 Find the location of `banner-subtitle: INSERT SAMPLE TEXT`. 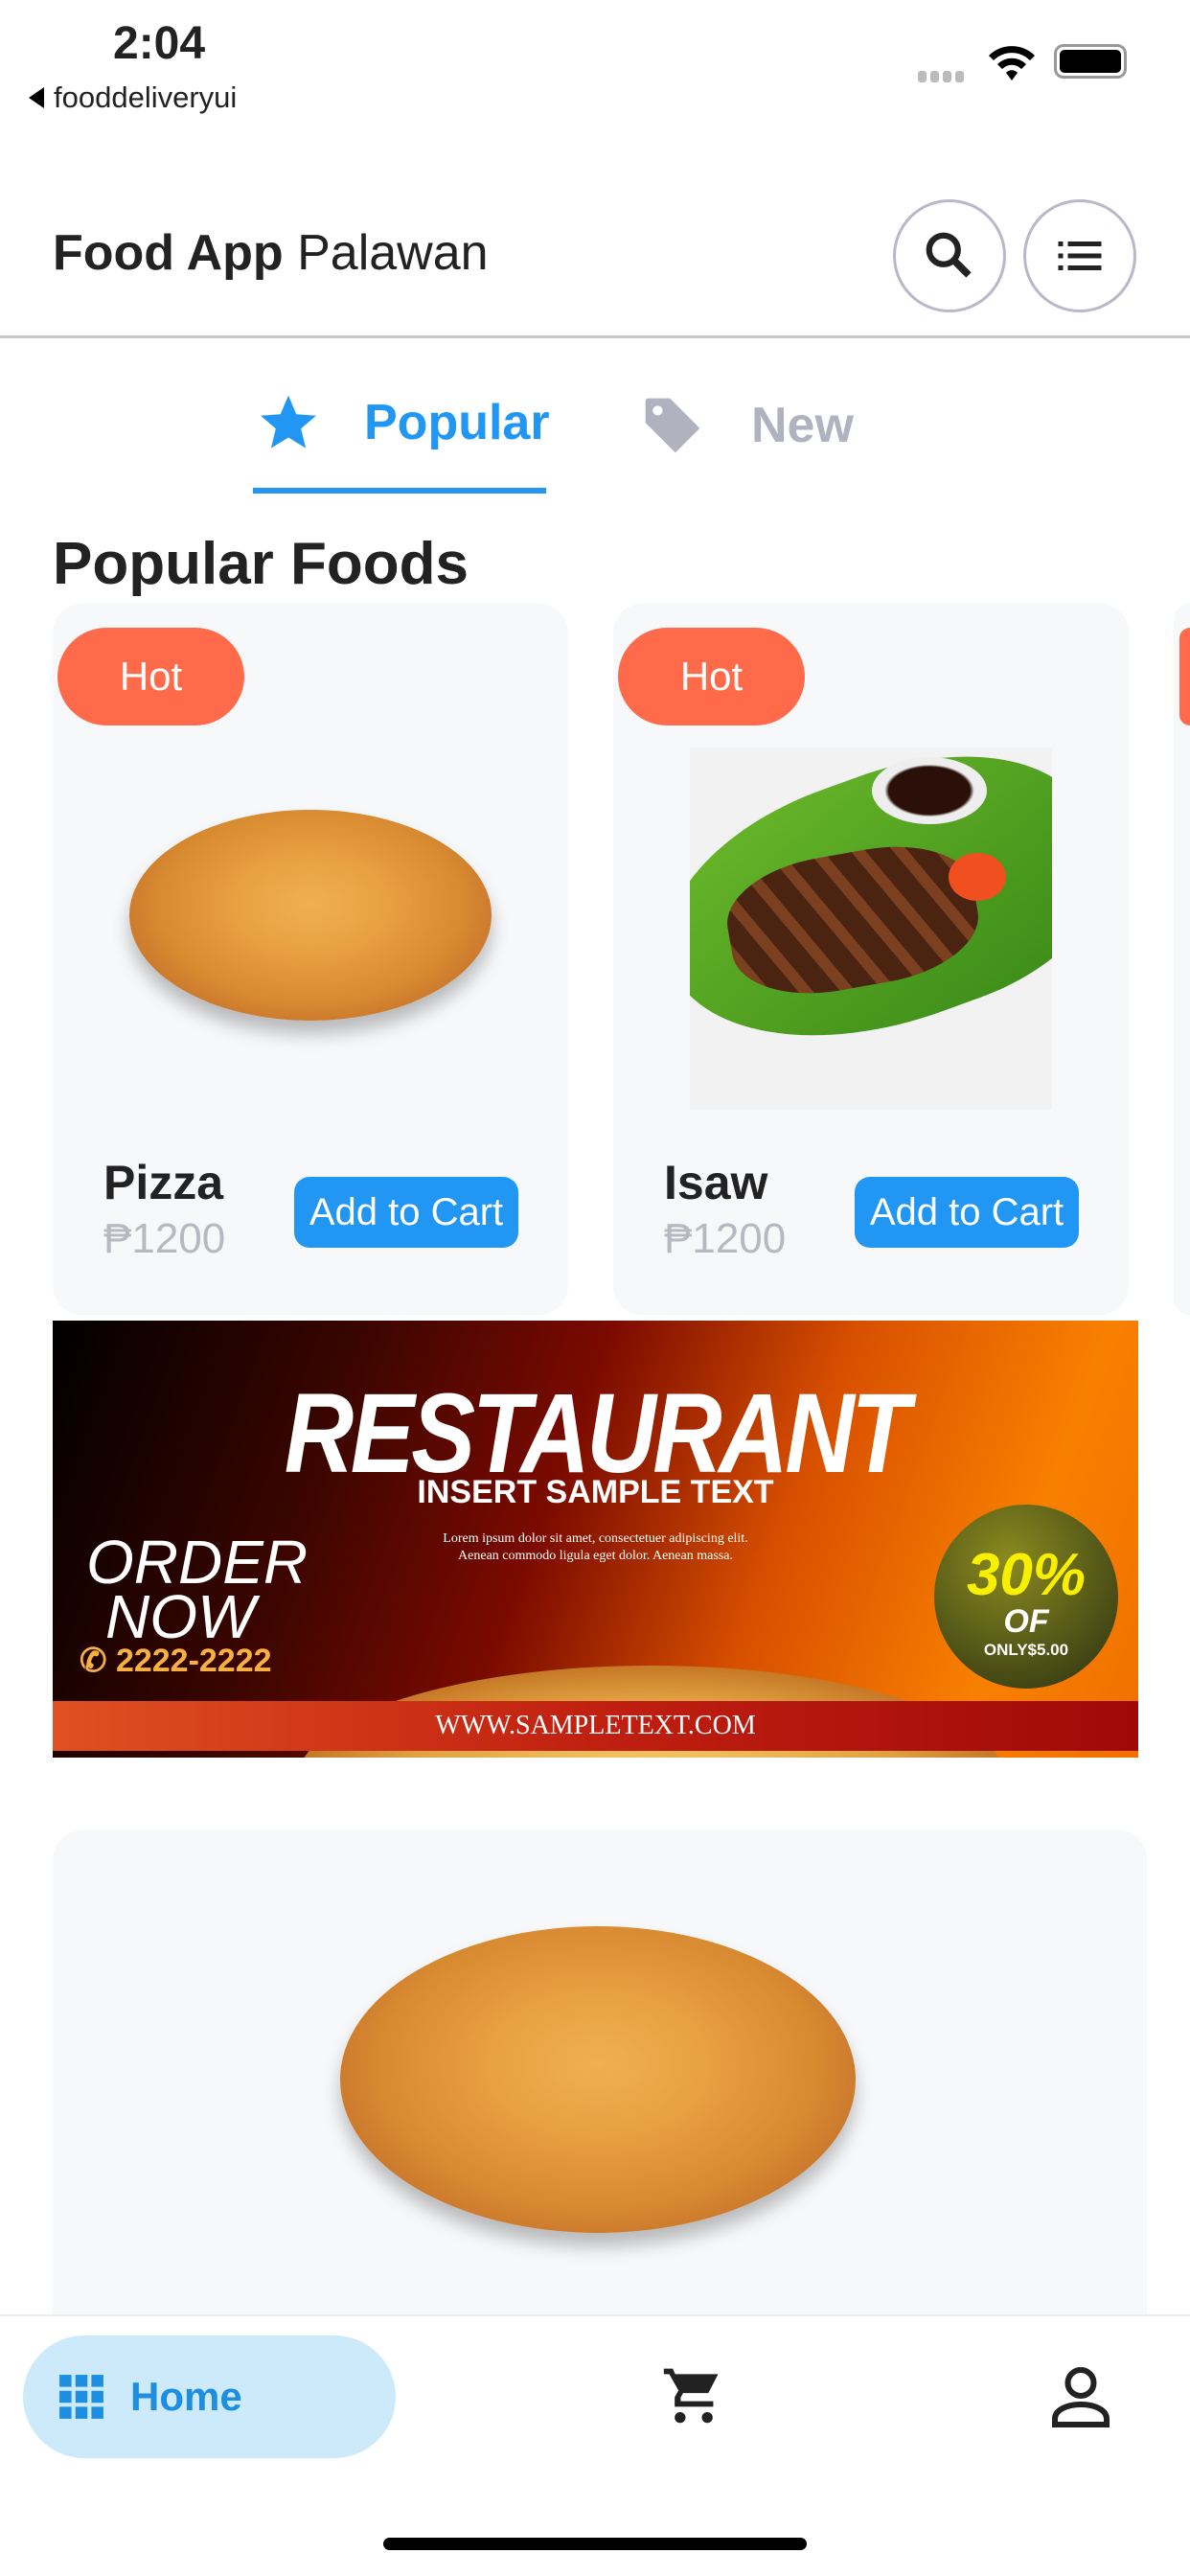

banner-subtitle: INSERT SAMPLE TEXT is located at coordinates (595, 1492).